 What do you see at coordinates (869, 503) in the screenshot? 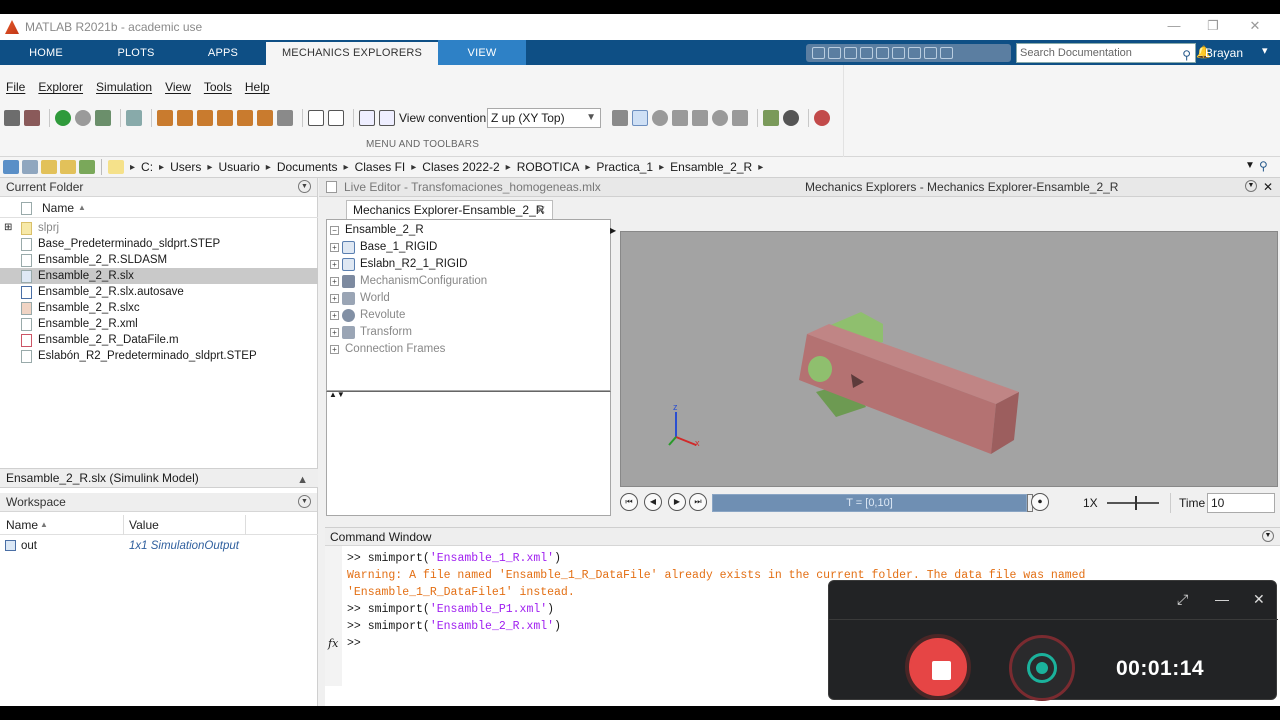
I see `timeline-slider: T = [0,10]` at bounding box center [869, 503].